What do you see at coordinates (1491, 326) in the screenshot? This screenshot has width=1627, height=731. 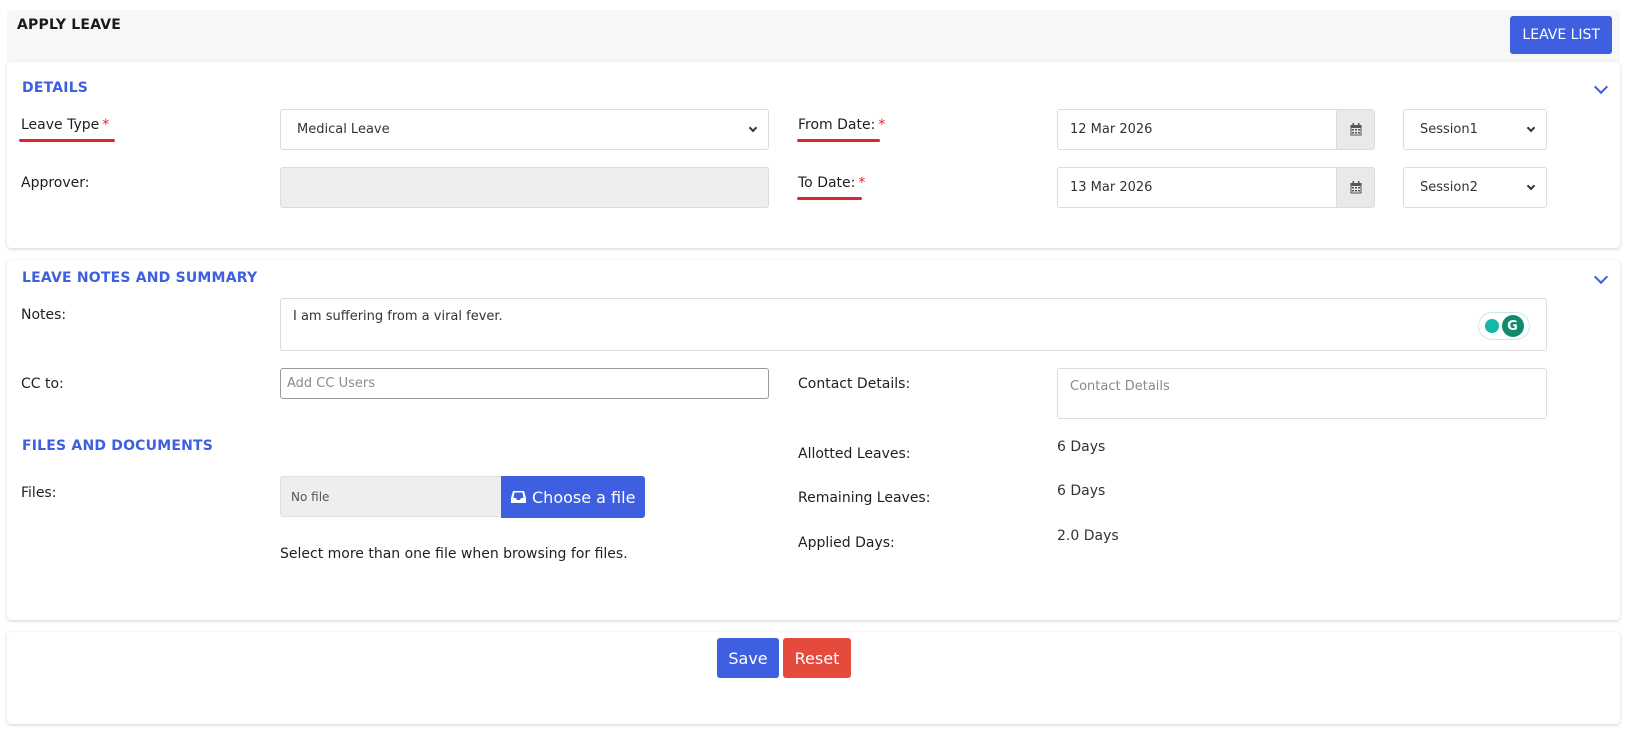 I see `lightbulb-icon` at bounding box center [1491, 326].